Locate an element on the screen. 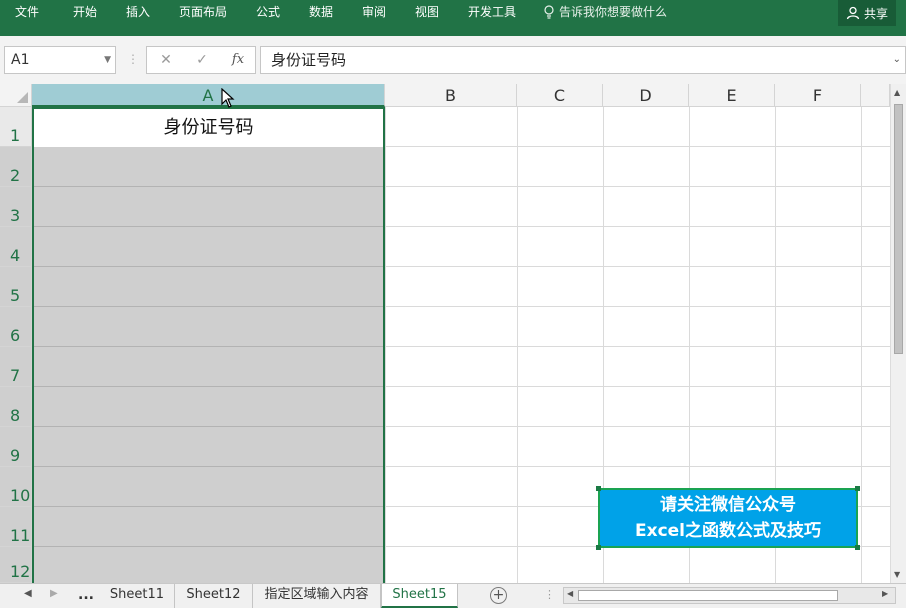  column-header-f: F is located at coordinates (818, 95).